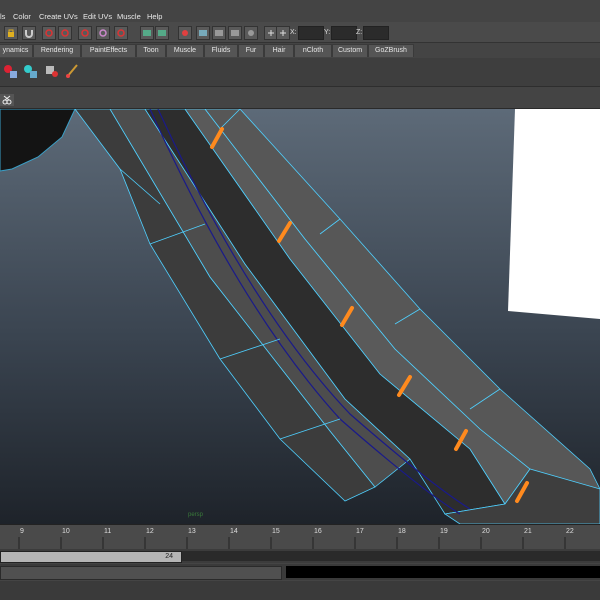 The image size is (600, 600). What do you see at coordinates (66, 531) in the screenshot?
I see `tick-label: 10` at bounding box center [66, 531].